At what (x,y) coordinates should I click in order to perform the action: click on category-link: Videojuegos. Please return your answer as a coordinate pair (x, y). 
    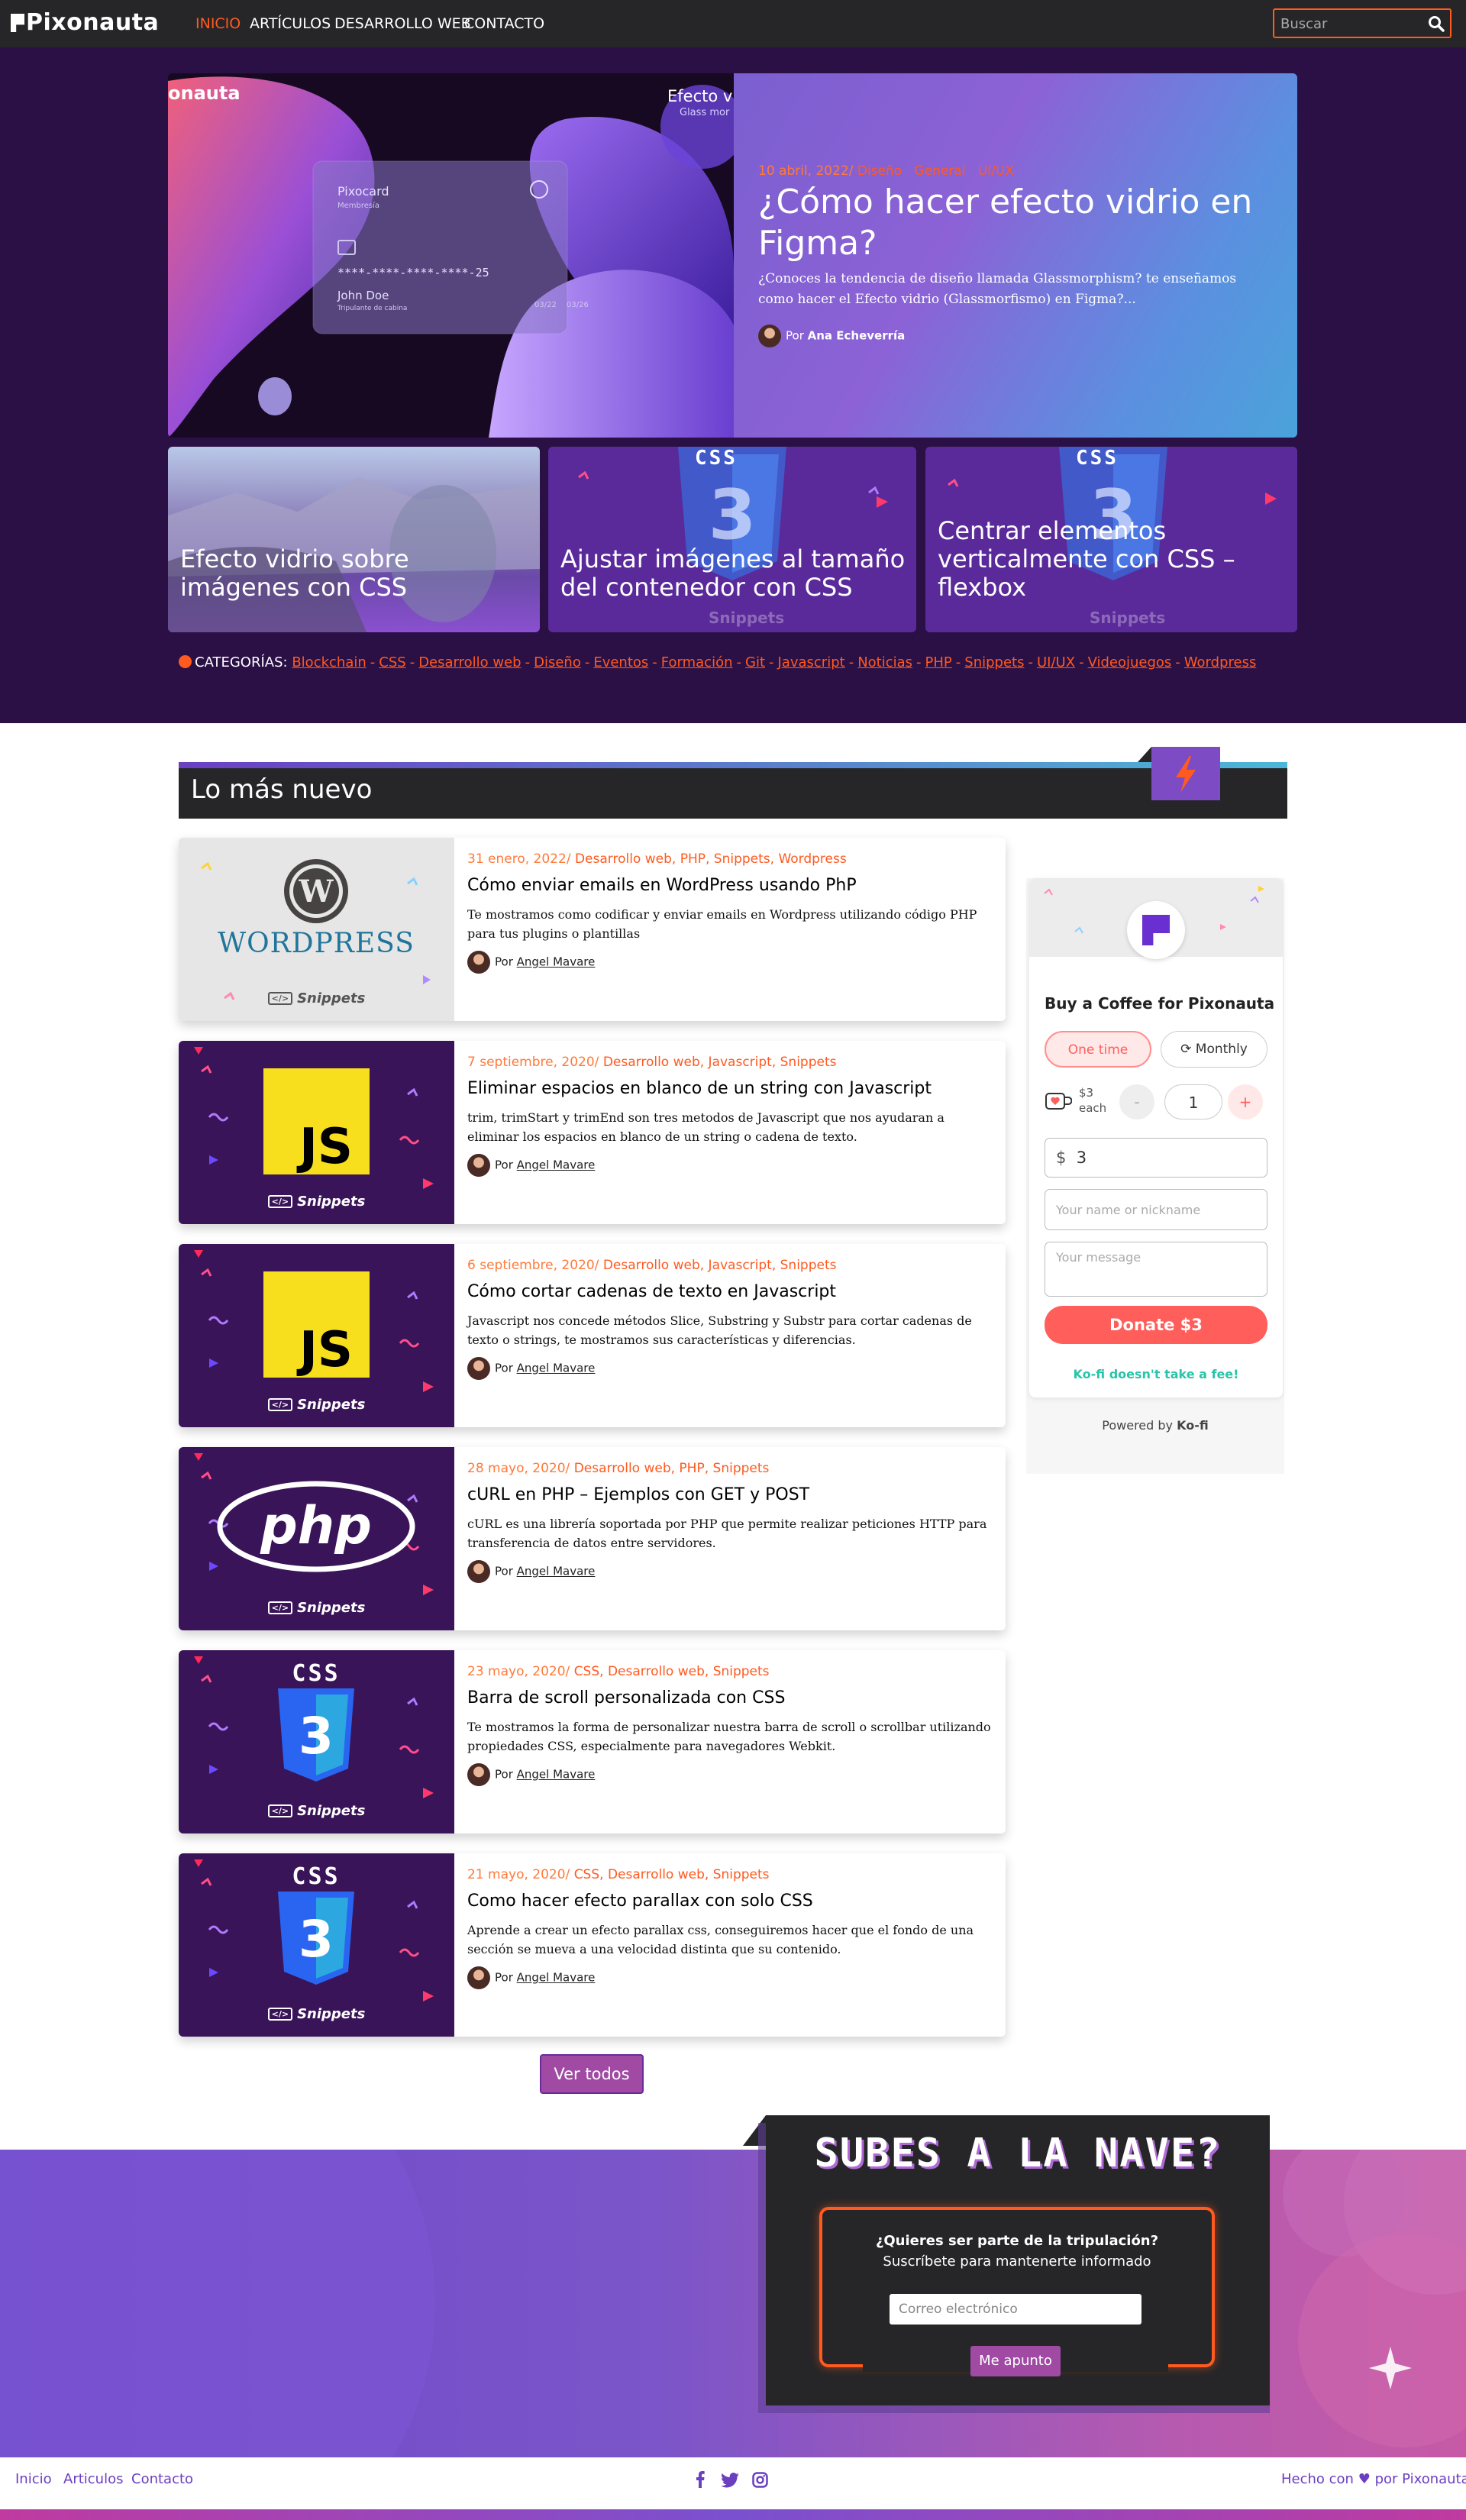
    Looking at the image, I should click on (1130, 662).